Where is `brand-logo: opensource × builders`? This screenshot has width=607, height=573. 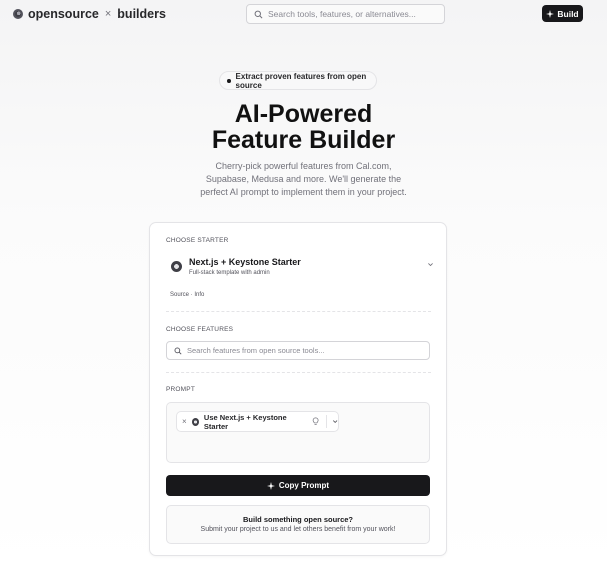 brand-logo: opensource × builders is located at coordinates (89, 14).